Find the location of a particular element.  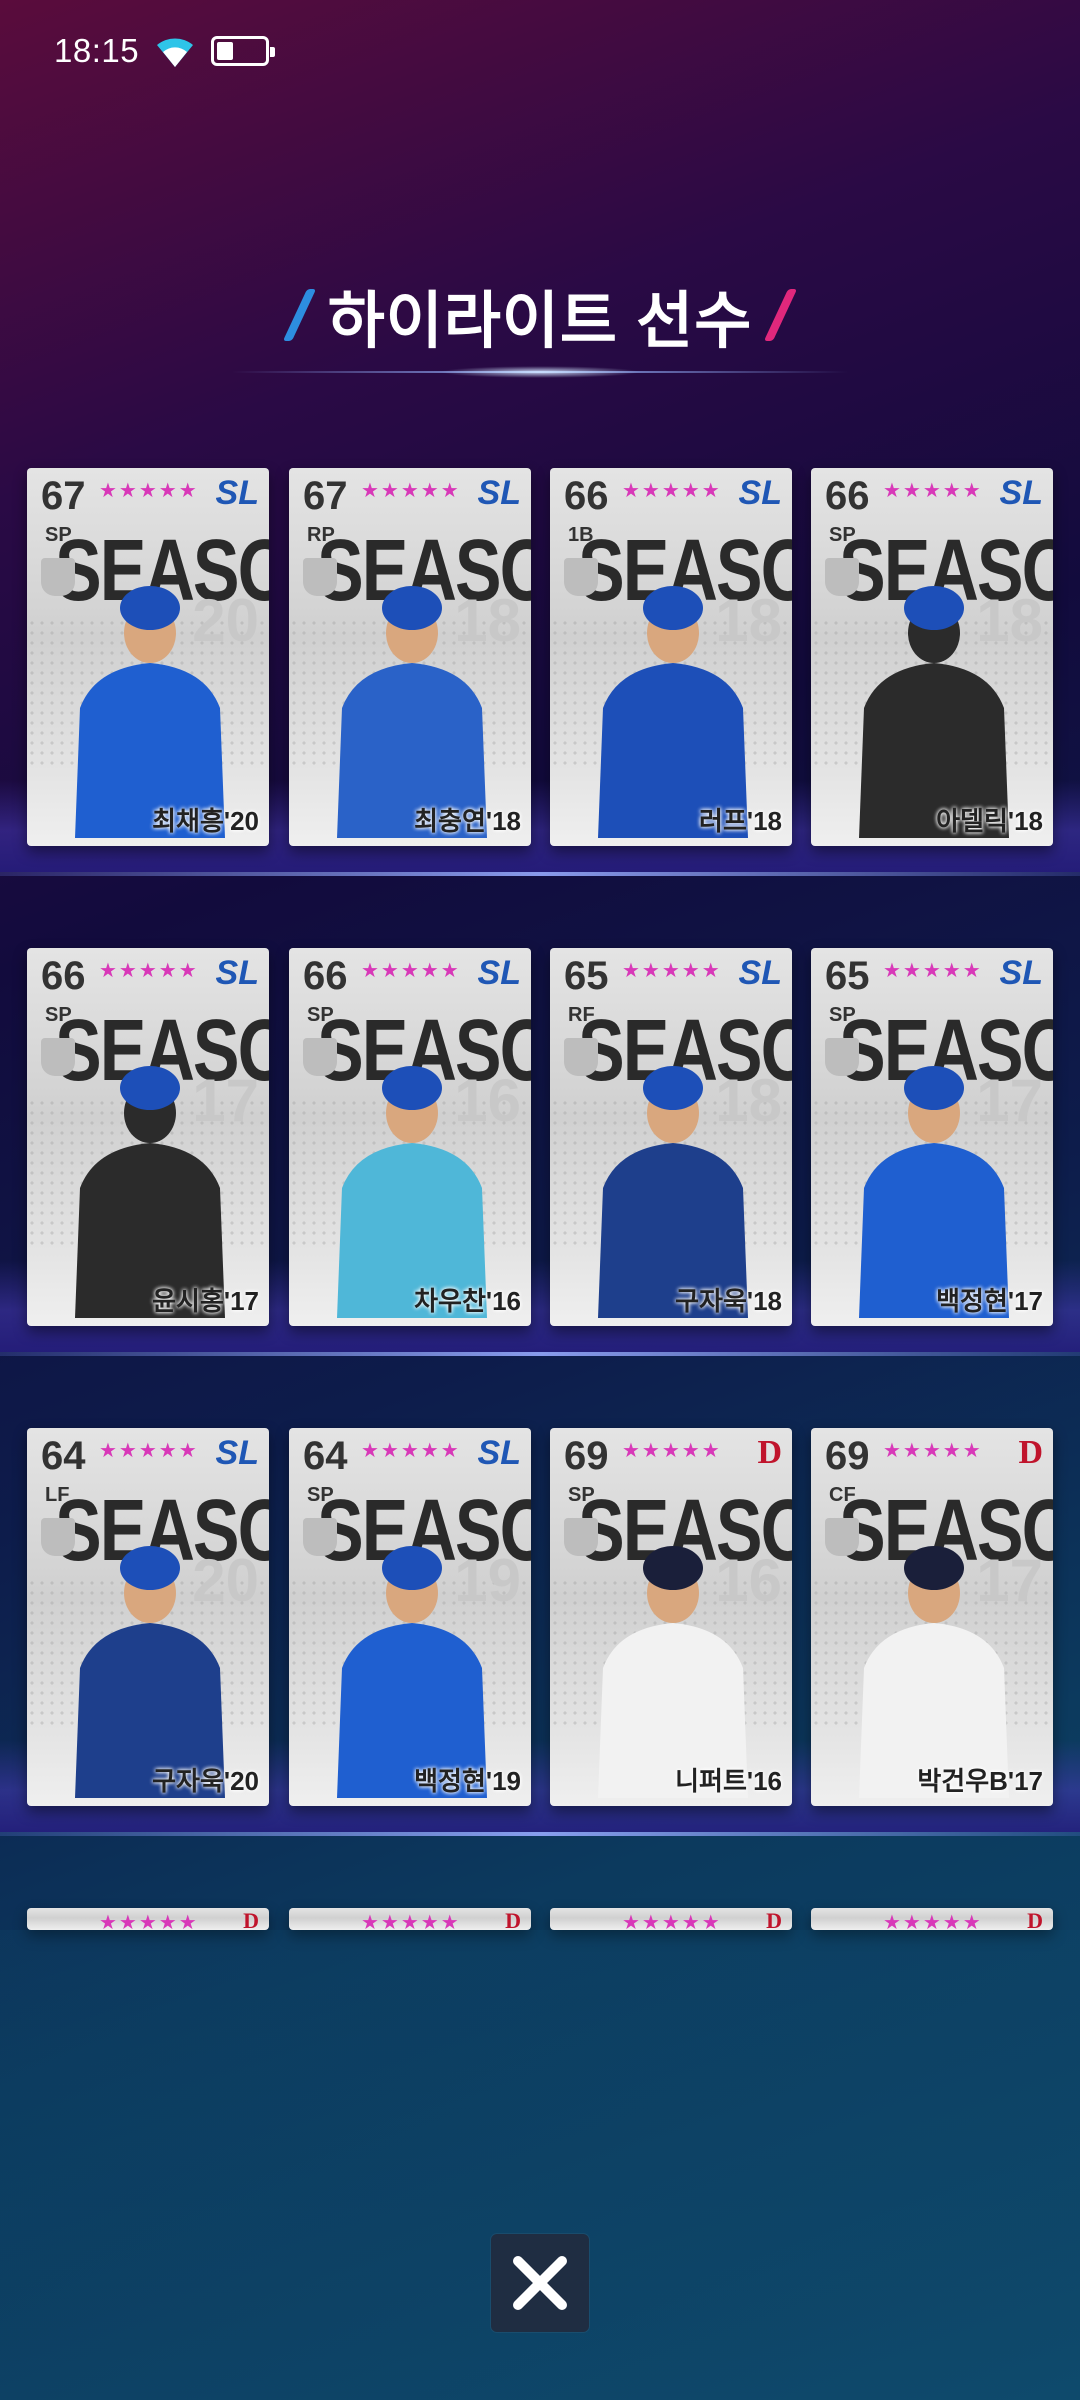

player-card: SEASON2067SP★★★★★SL최채흥'20 is located at coordinates (148, 657).